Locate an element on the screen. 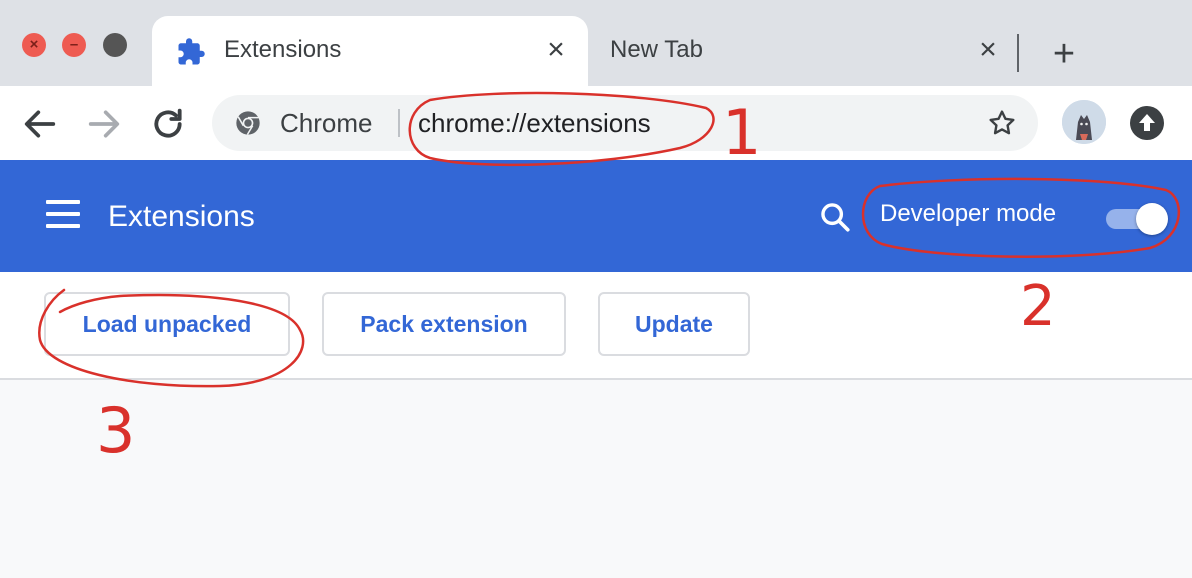  address-divider is located at coordinates (399, 123).